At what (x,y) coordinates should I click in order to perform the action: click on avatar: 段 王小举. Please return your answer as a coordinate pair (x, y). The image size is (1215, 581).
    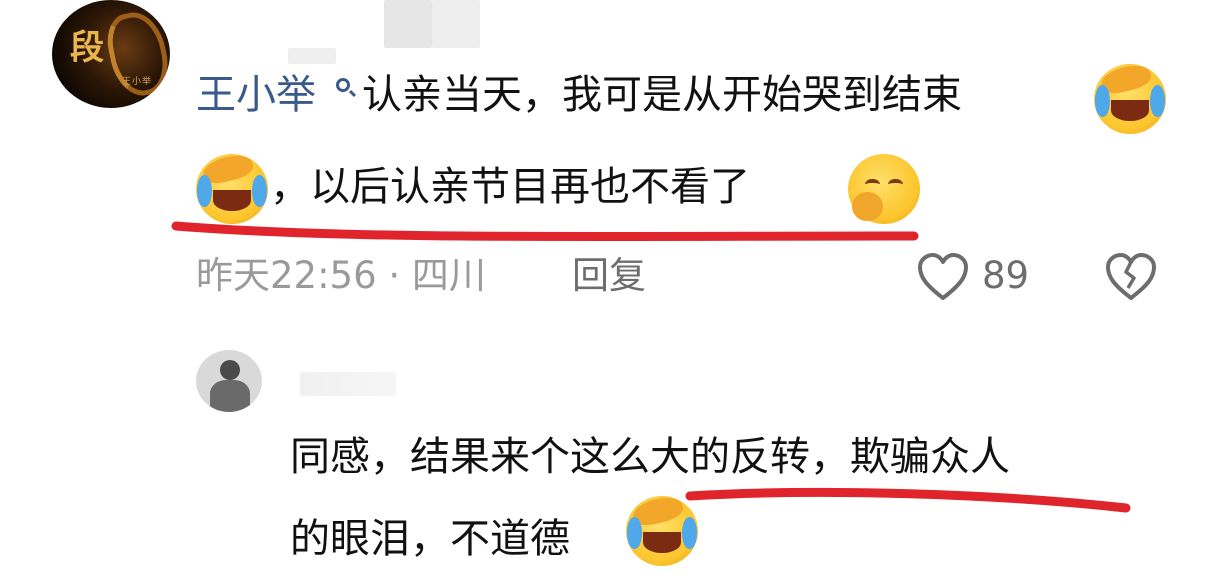
    Looking at the image, I should click on (111, 54).